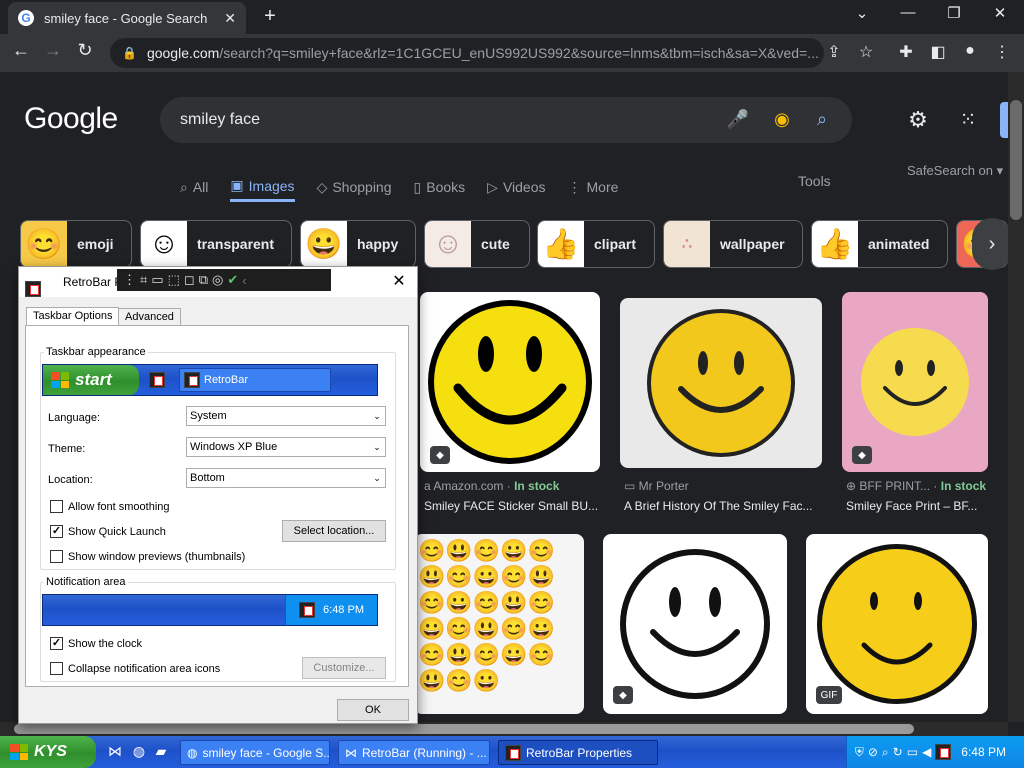 Image resolution: width=1024 pixels, height=768 pixels. I want to click on tab-search-chevron-icon: ⌄, so click(862, 13).